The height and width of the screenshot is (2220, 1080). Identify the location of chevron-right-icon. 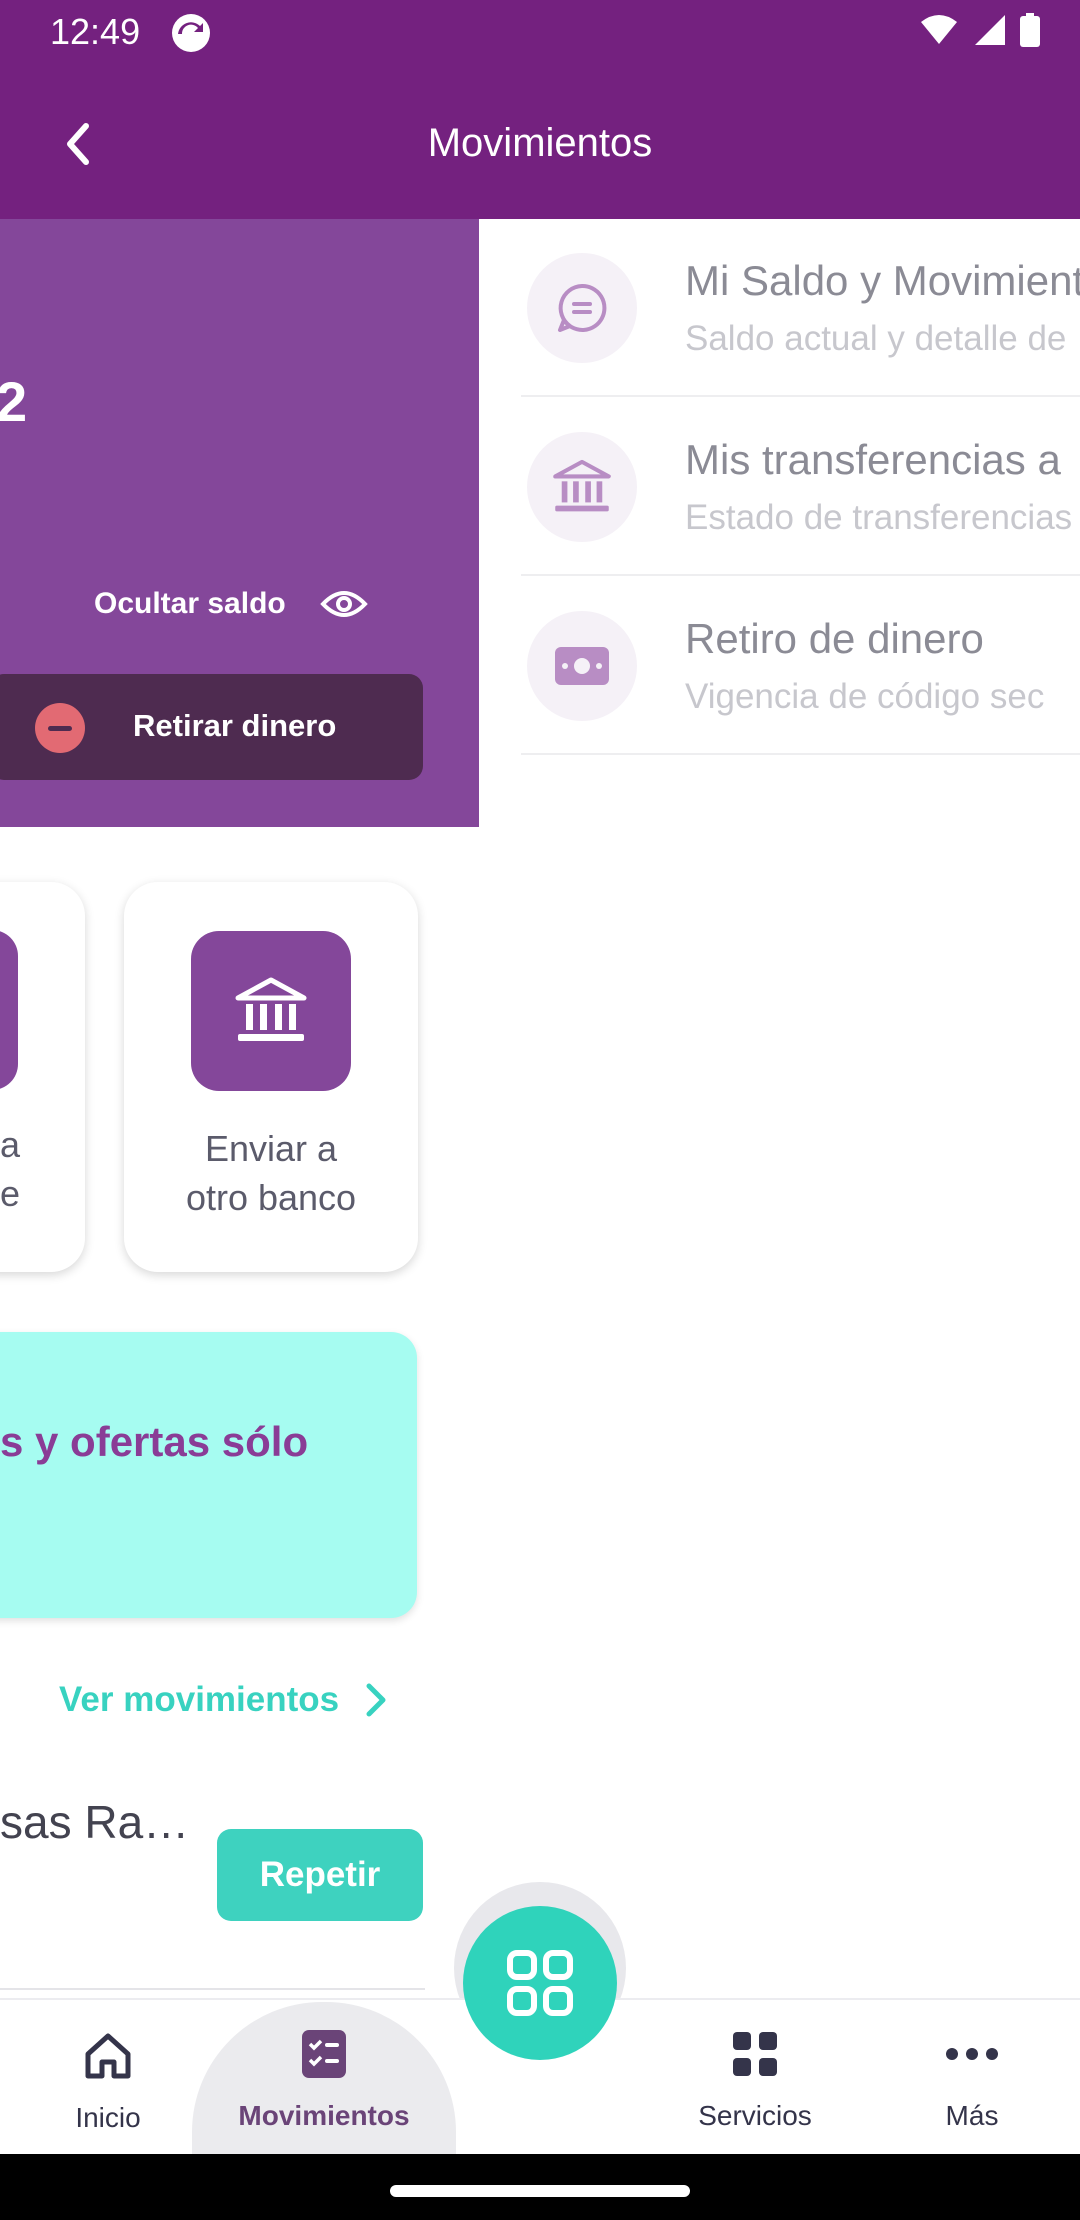
(376, 1700).